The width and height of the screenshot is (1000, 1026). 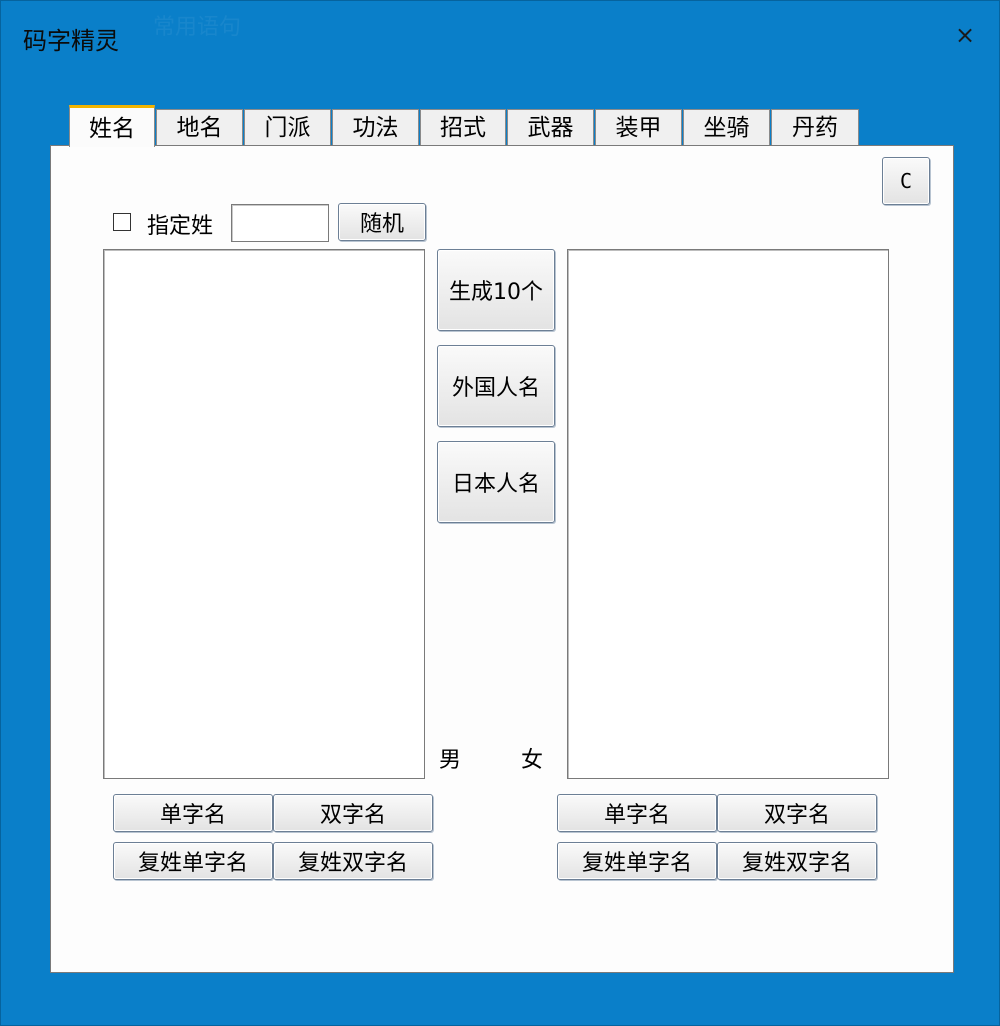 What do you see at coordinates (199, 127) in the screenshot?
I see `tab-places: 地名` at bounding box center [199, 127].